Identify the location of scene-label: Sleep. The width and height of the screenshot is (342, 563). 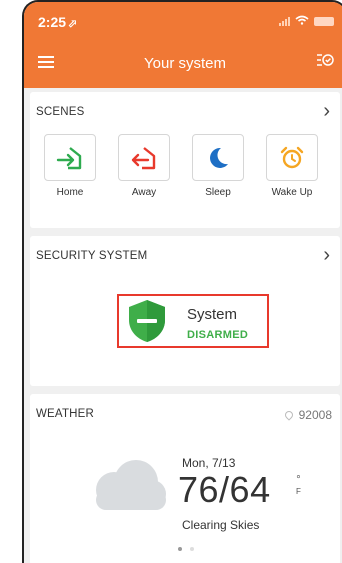
(218, 192).